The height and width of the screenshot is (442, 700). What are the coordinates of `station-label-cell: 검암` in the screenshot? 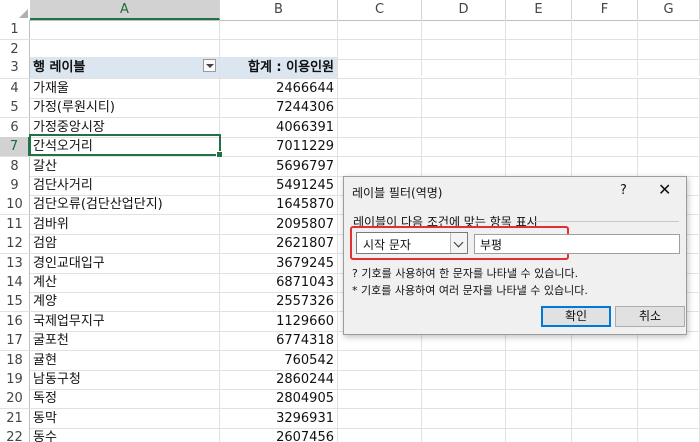 It's located at (125, 243).